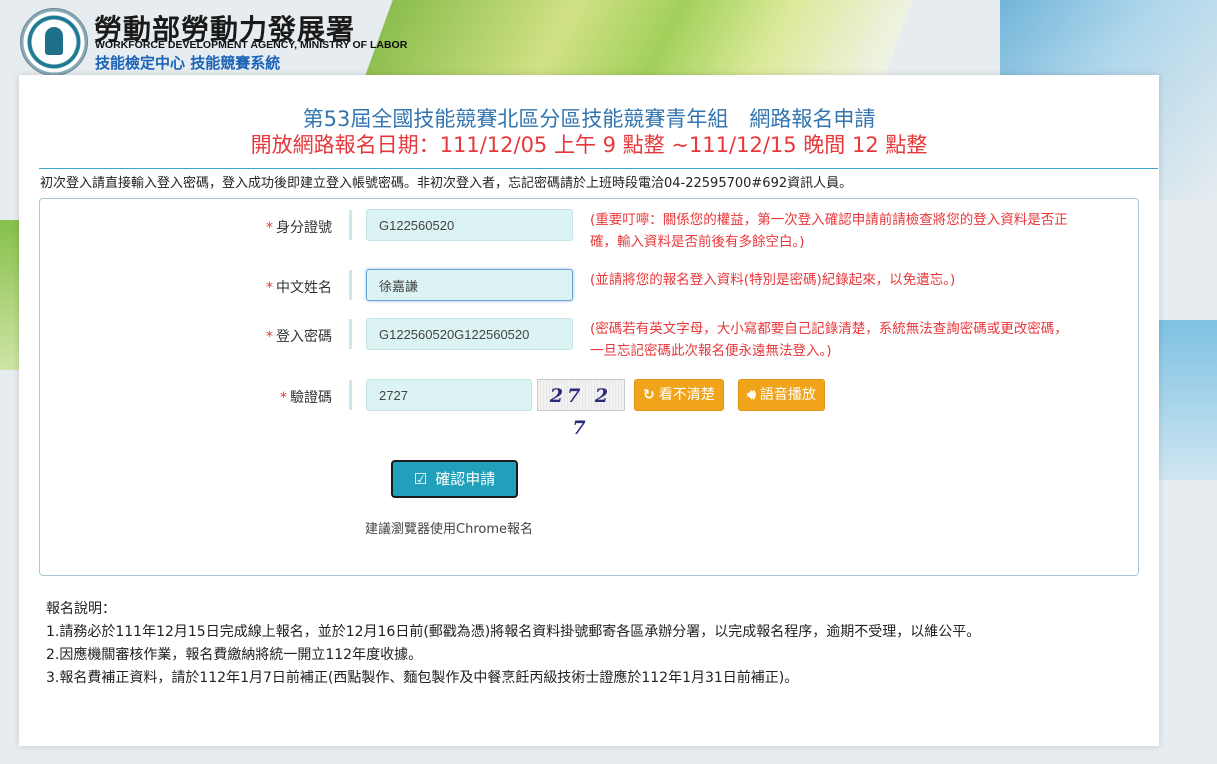  I want to click on check-square-icon: ☑, so click(420, 479).